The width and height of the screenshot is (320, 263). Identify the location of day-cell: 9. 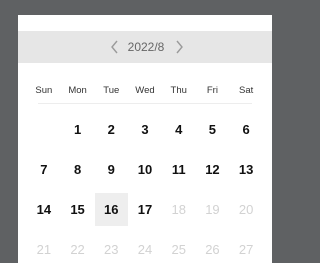
(111, 169).